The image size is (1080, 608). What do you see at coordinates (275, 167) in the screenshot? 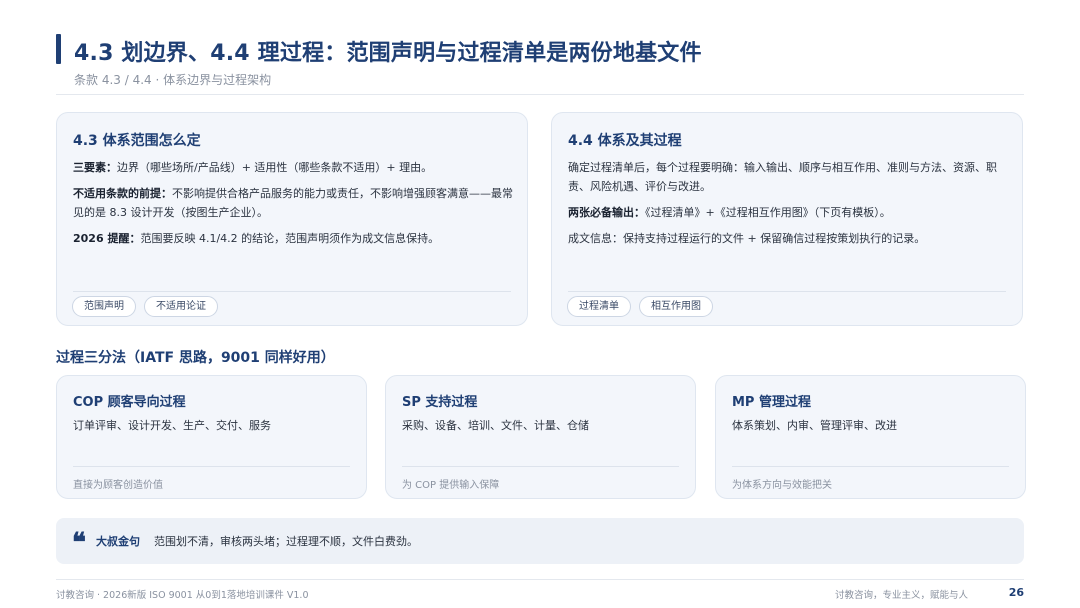
I see `scope-three-elements-text: 边界（哪些场所/产品线）+ 适用性（哪些条款不适用）+ 理由。` at bounding box center [275, 167].